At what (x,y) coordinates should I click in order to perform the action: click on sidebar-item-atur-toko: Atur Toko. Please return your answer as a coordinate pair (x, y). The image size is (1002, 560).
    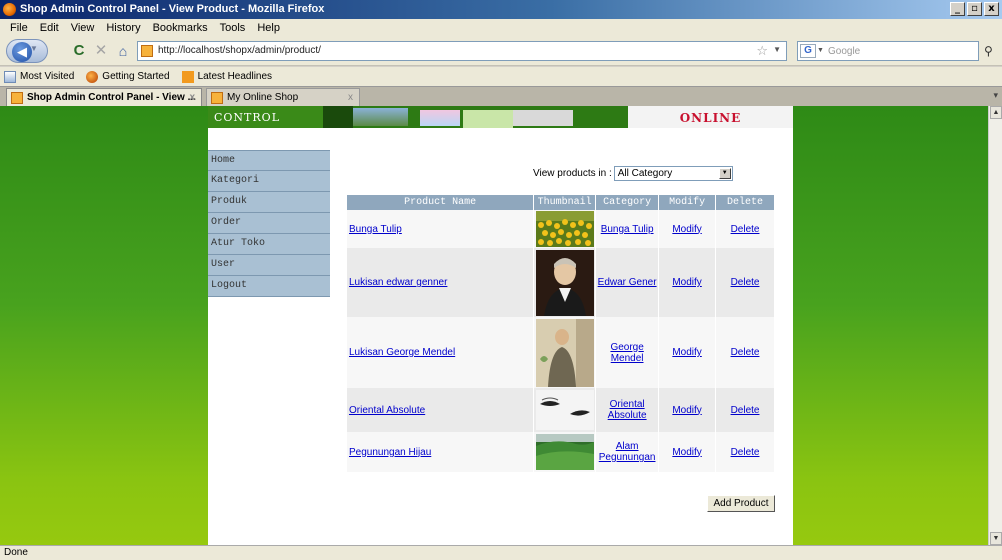
    Looking at the image, I should click on (269, 244).